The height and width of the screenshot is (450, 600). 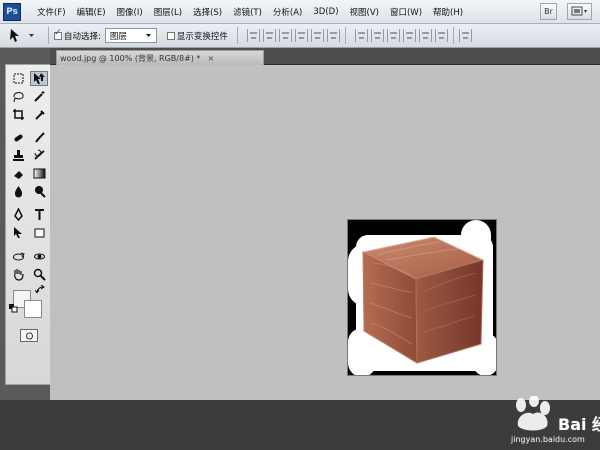 I want to click on hand-tool, so click(x=18, y=274).